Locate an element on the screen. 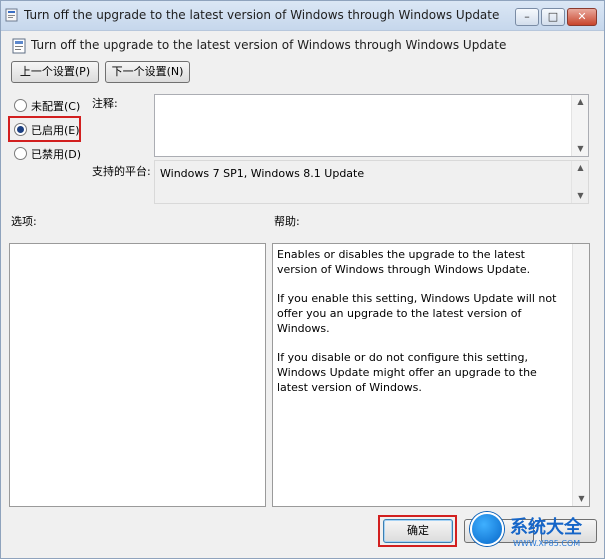 The height and width of the screenshot is (559, 605). platform-label: 支持的平台: is located at coordinates (121, 171).